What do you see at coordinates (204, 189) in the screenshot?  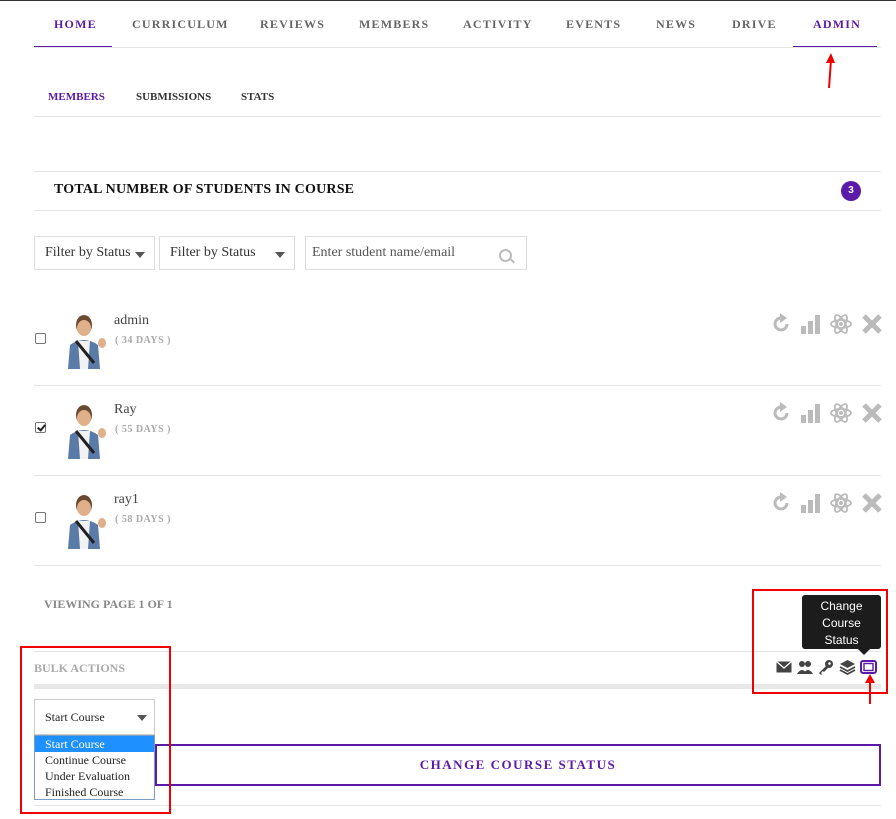 I see `students-heading: TOTAL NUMBER OF STUDENTS IN COURSE` at bounding box center [204, 189].